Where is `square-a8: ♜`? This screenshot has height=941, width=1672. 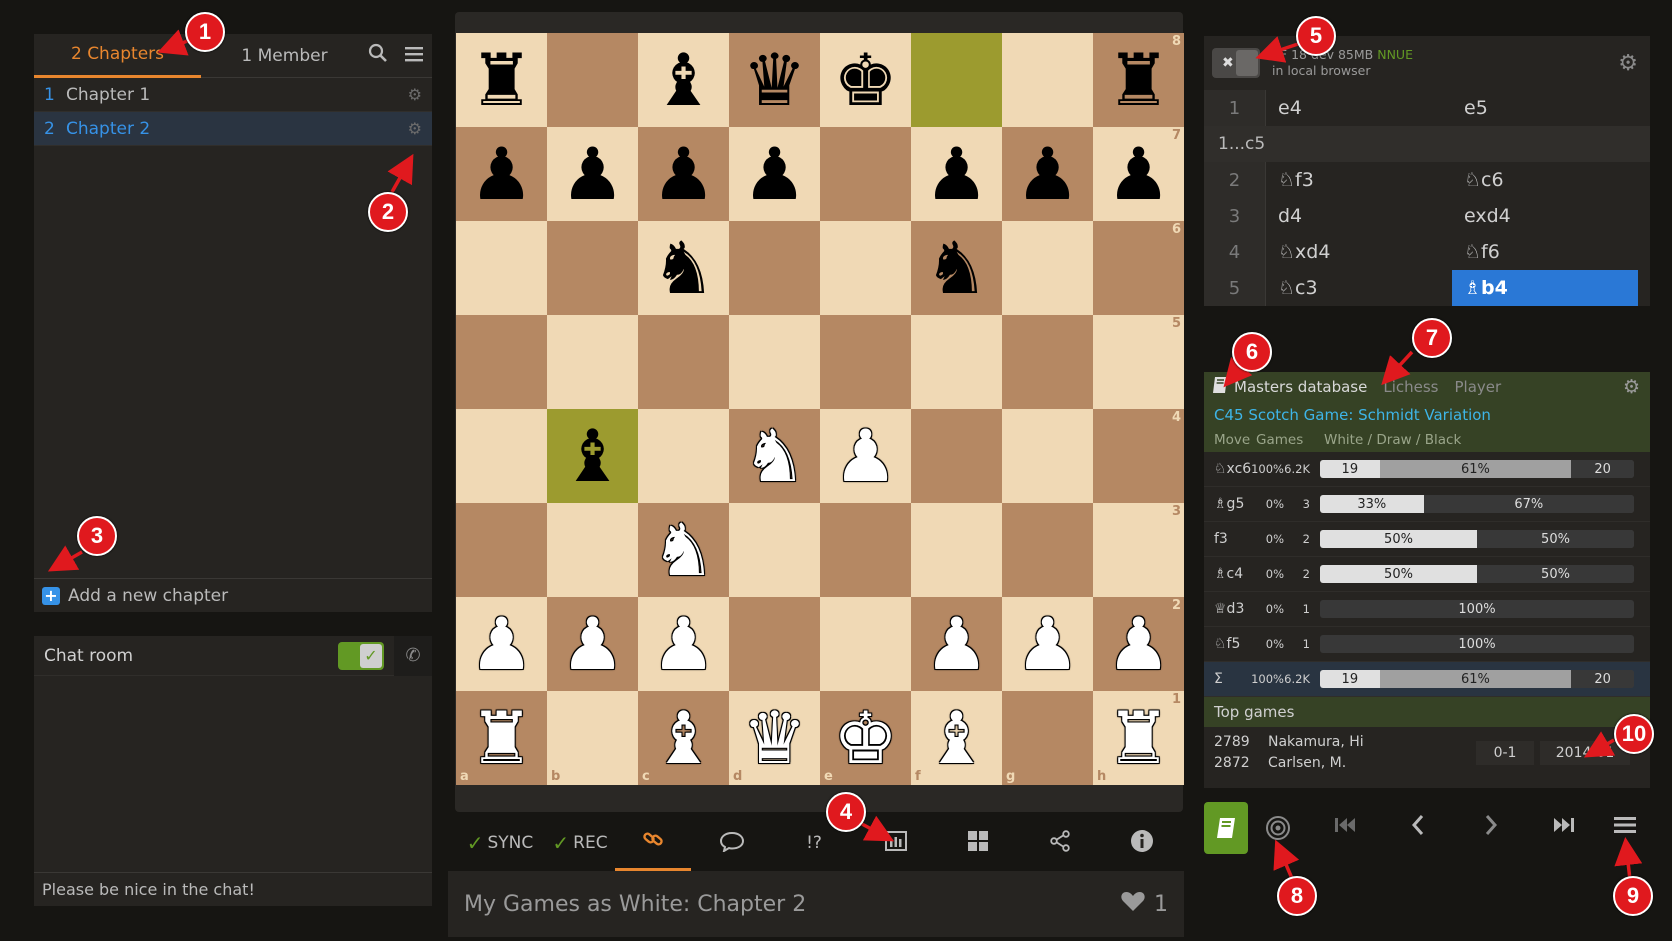
square-a8: ♜ is located at coordinates (501, 80).